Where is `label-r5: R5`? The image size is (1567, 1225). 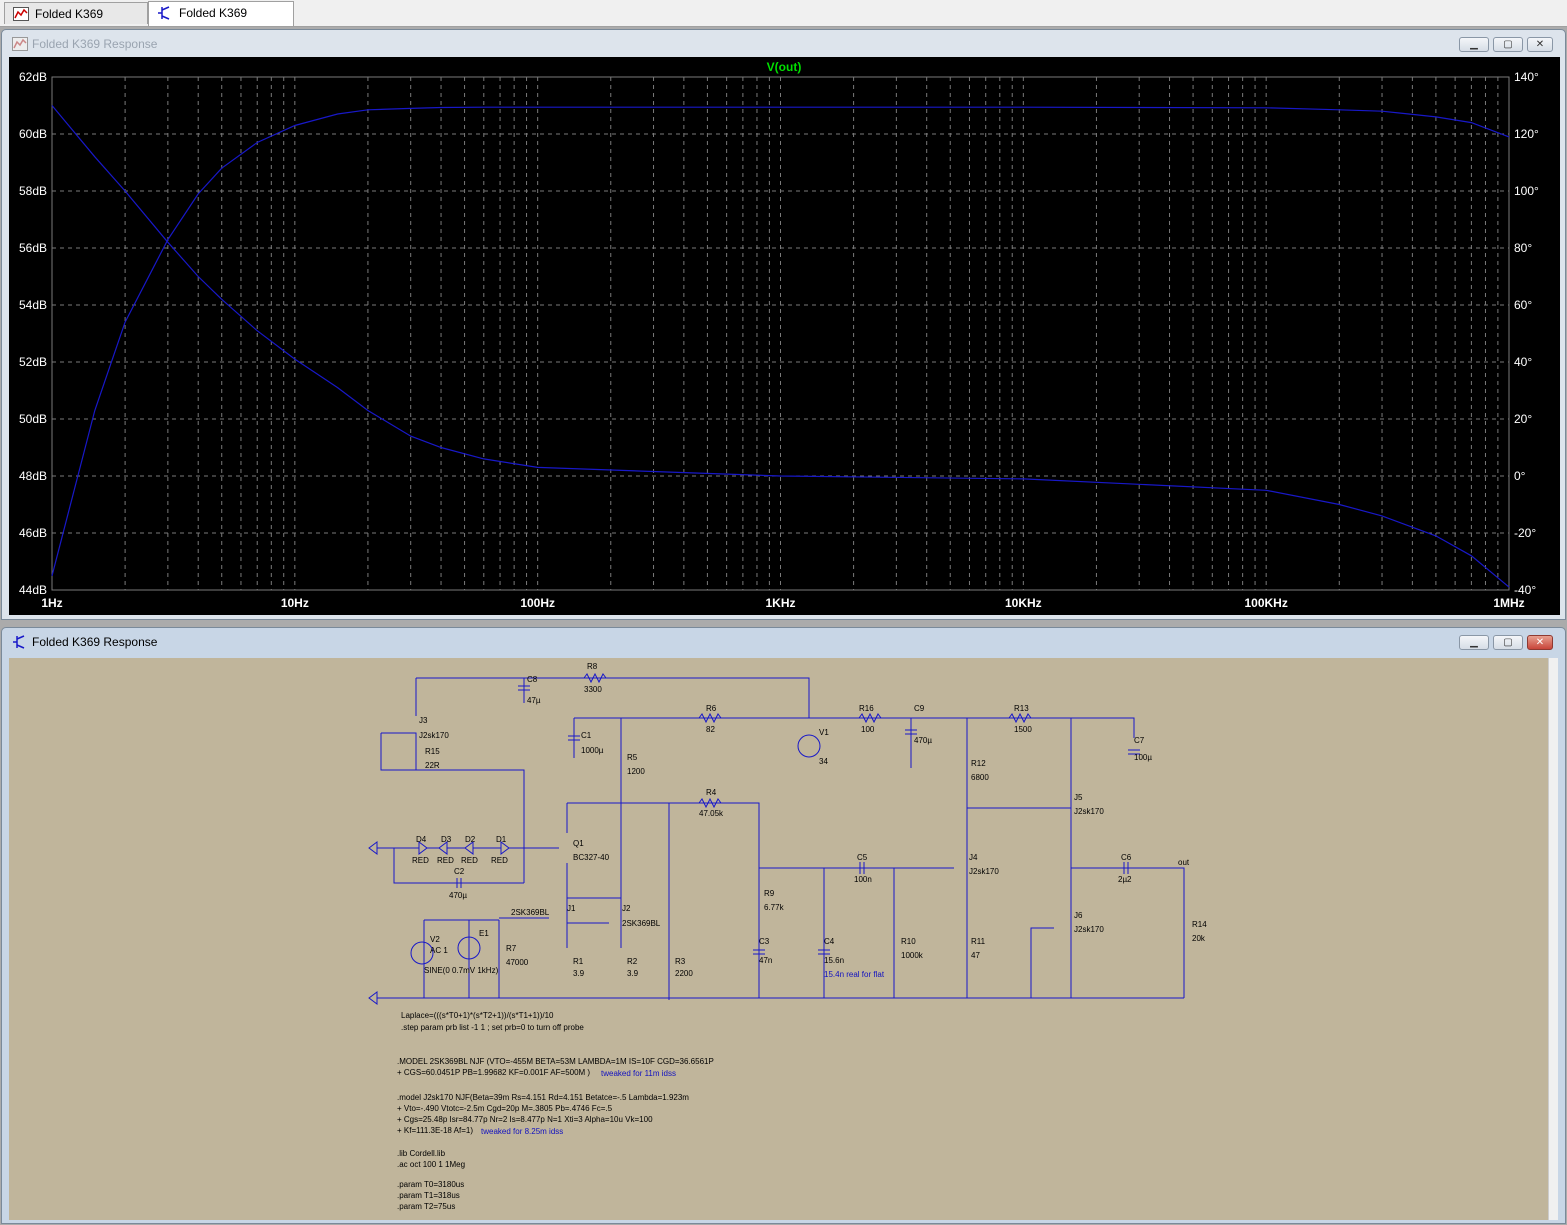 label-r5: R5 is located at coordinates (632, 757).